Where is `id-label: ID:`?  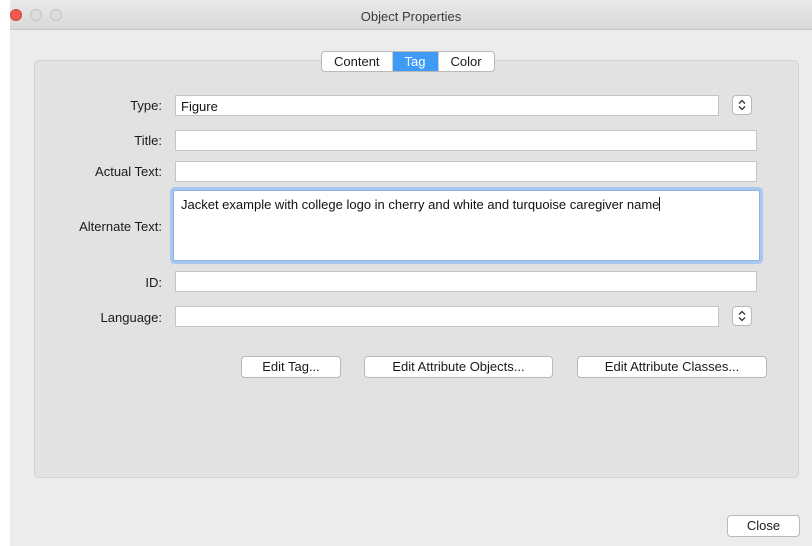
id-label: ID: is located at coordinates (153, 282).